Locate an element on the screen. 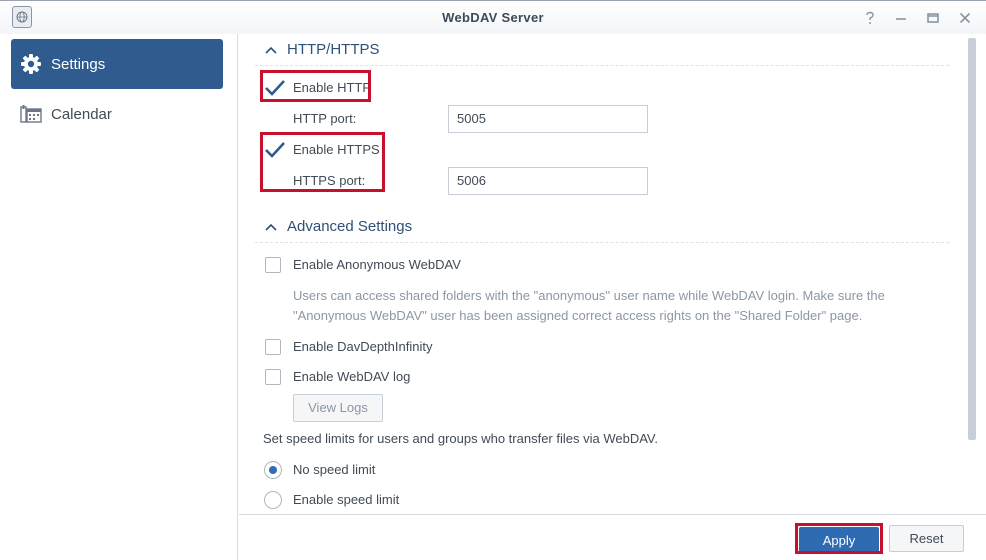 The image size is (986, 560). http-port-input: 5005 is located at coordinates (548, 119).